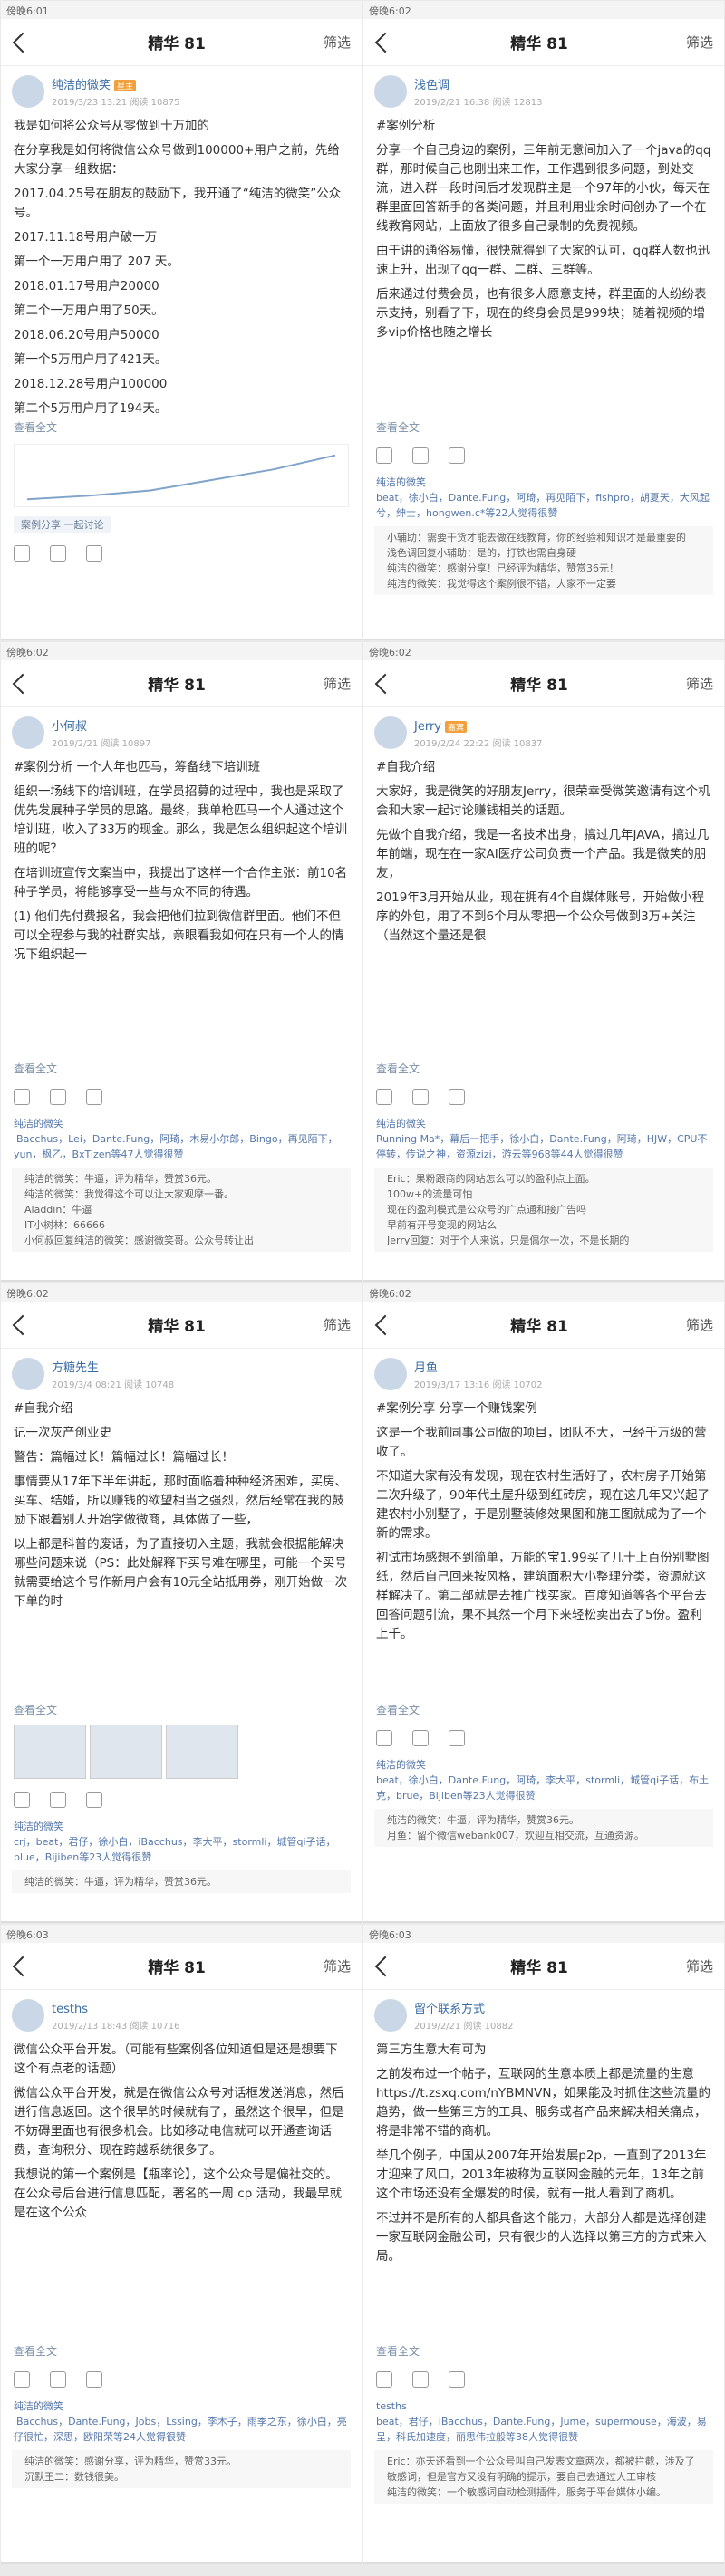  Describe the element at coordinates (544, 2492) in the screenshot. I see `comment-item: 纯洁的微笑：一个敏感词自动检测插件，服务于平台媒体小编。` at that location.